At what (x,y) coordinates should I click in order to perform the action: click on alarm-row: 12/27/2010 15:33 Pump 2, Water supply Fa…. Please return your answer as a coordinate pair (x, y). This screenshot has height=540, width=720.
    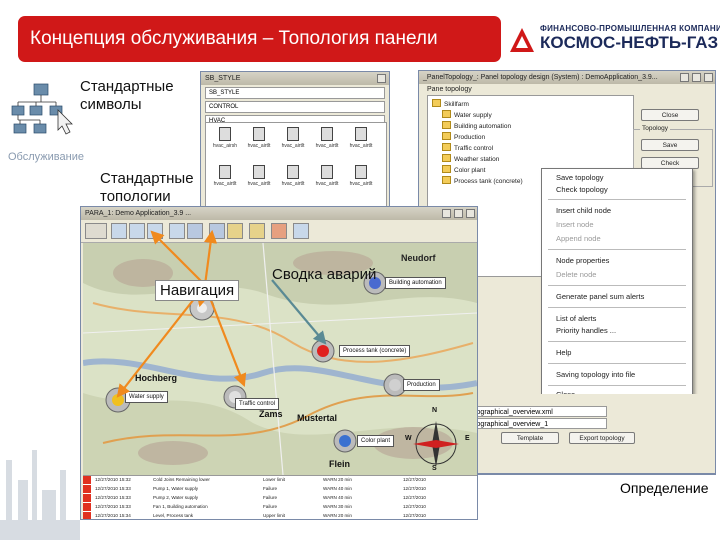
    Looking at the image, I should click on (280, 498).